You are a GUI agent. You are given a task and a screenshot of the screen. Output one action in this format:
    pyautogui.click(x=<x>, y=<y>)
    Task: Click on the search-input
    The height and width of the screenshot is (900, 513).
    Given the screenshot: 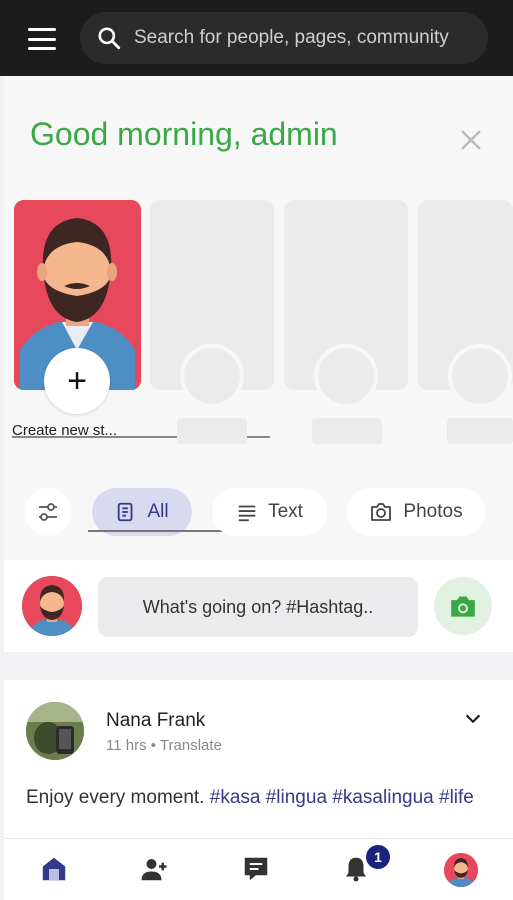 What is the action you would take?
    pyautogui.click(x=304, y=38)
    